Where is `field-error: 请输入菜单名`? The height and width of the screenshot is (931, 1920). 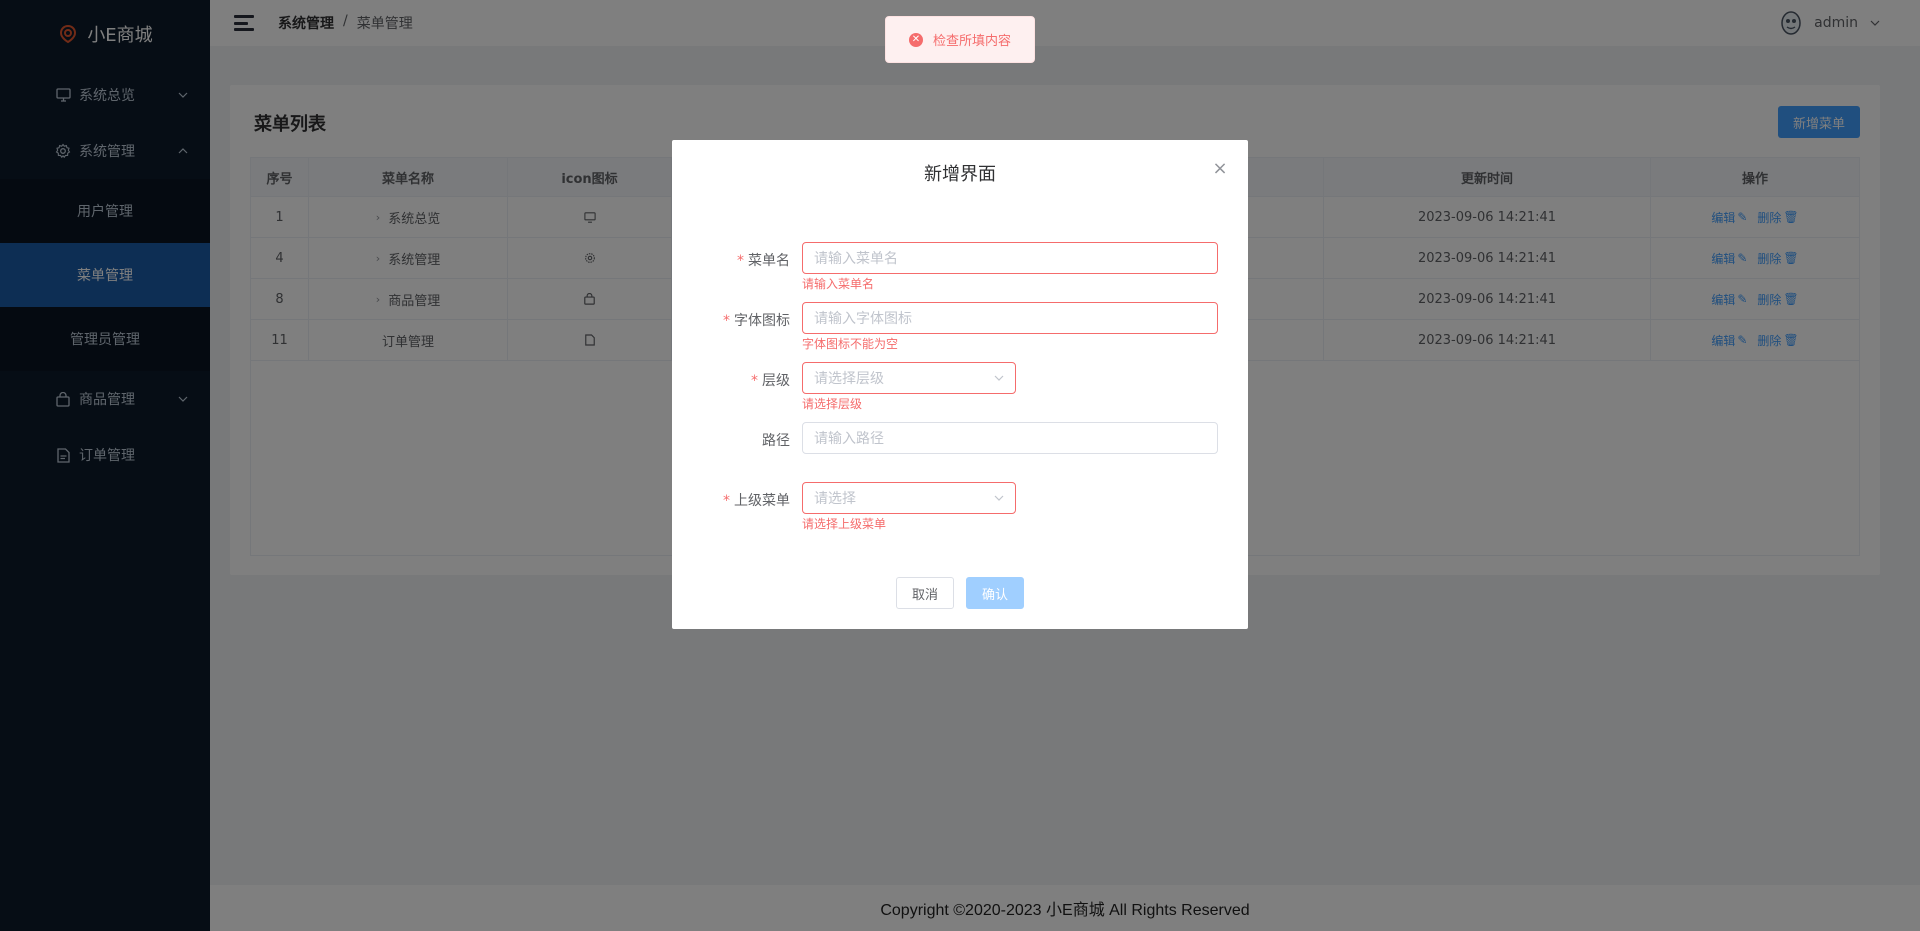
field-error: 请输入菜单名 is located at coordinates (838, 284).